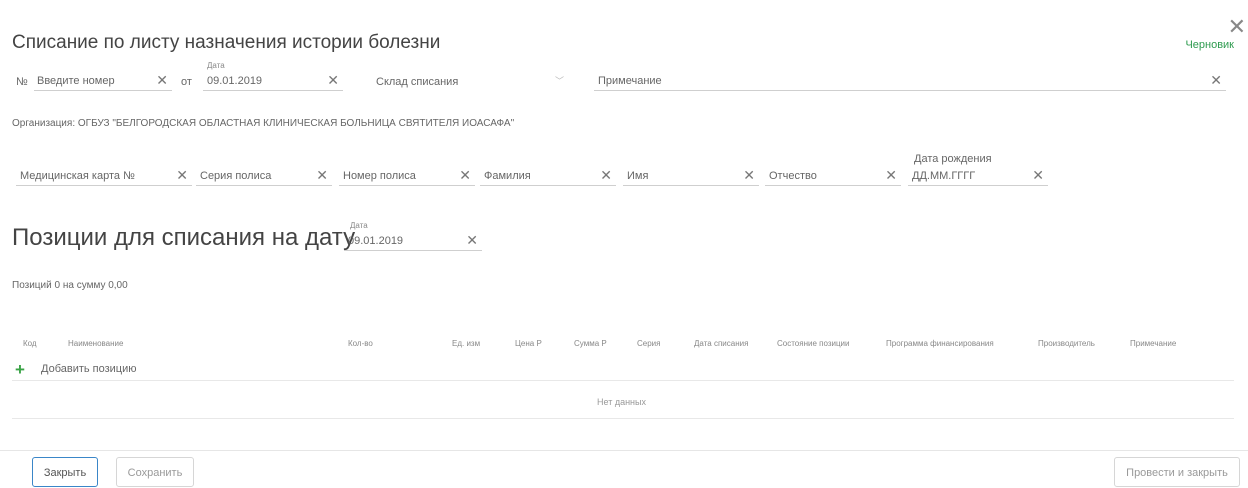  What do you see at coordinates (1066, 343) in the screenshot?
I see `column-header: Производитель` at bounding box center [1066, 343].